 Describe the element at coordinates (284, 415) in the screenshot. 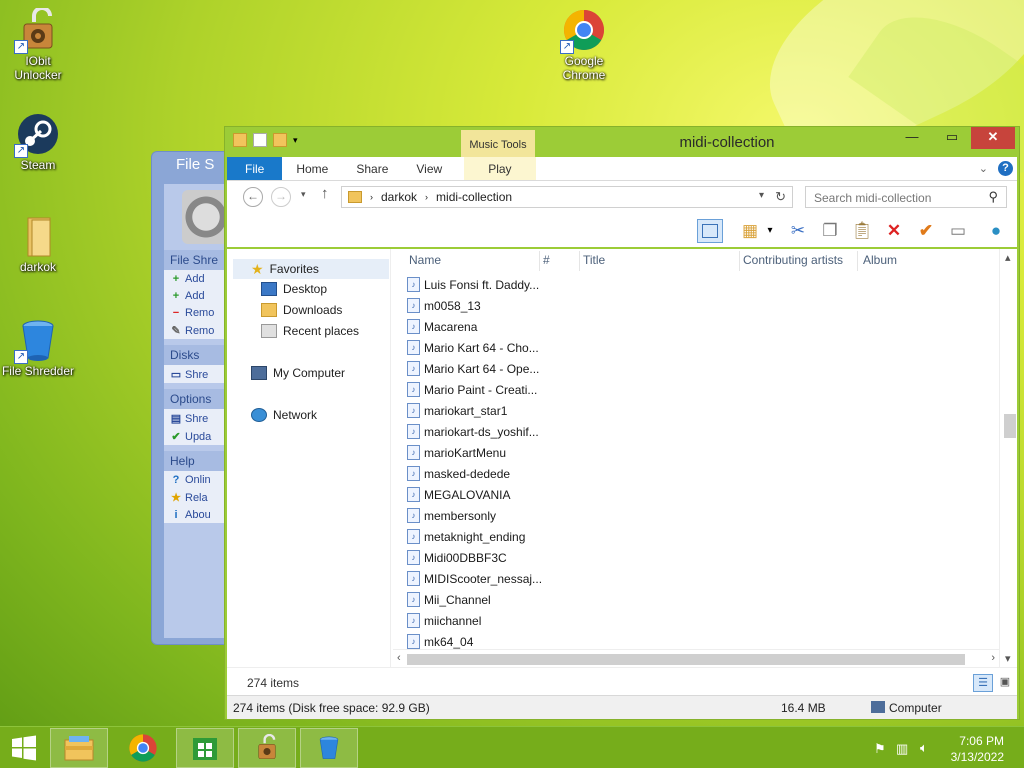

I see `nav-network: Network` at that location.